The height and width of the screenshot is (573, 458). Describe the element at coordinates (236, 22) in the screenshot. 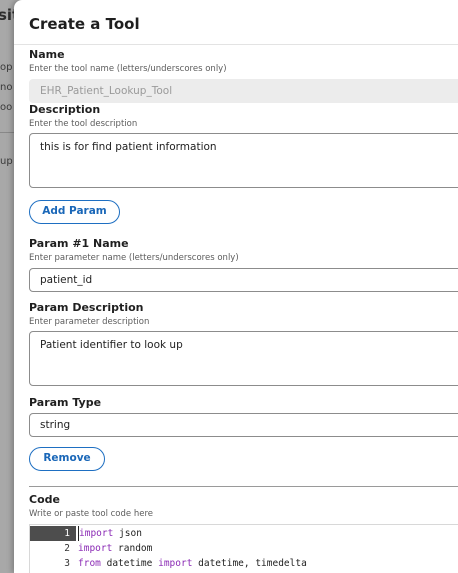

I see `modal-header: Create a Tool` at that location.